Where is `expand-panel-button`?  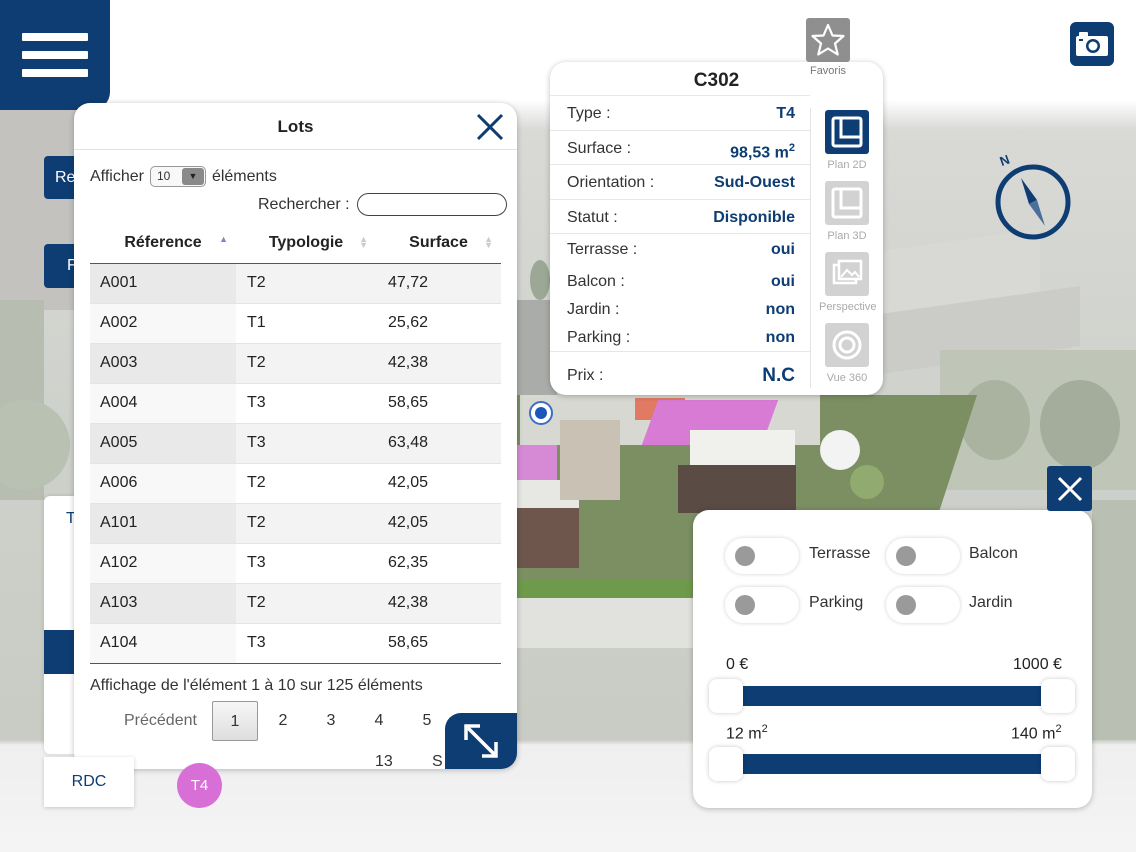
expand-panel-button is located at coordinates (481, 741).